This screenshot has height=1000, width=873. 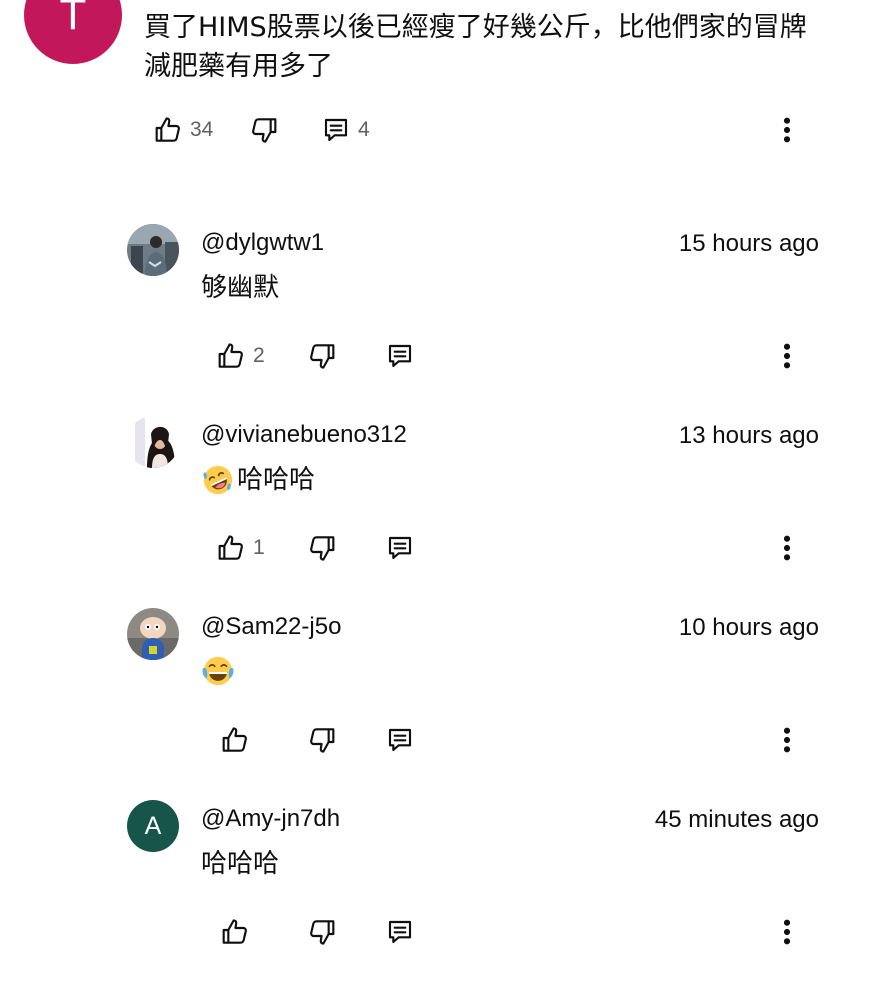 What do you see at coordinates (475, 47) in the screenshot?
I see `comment-text: 買了HIMS股票以後已經瘦了好幾公斤，比他們家的冒牌減肥藥有用多了` at bounding box center [475, 47].